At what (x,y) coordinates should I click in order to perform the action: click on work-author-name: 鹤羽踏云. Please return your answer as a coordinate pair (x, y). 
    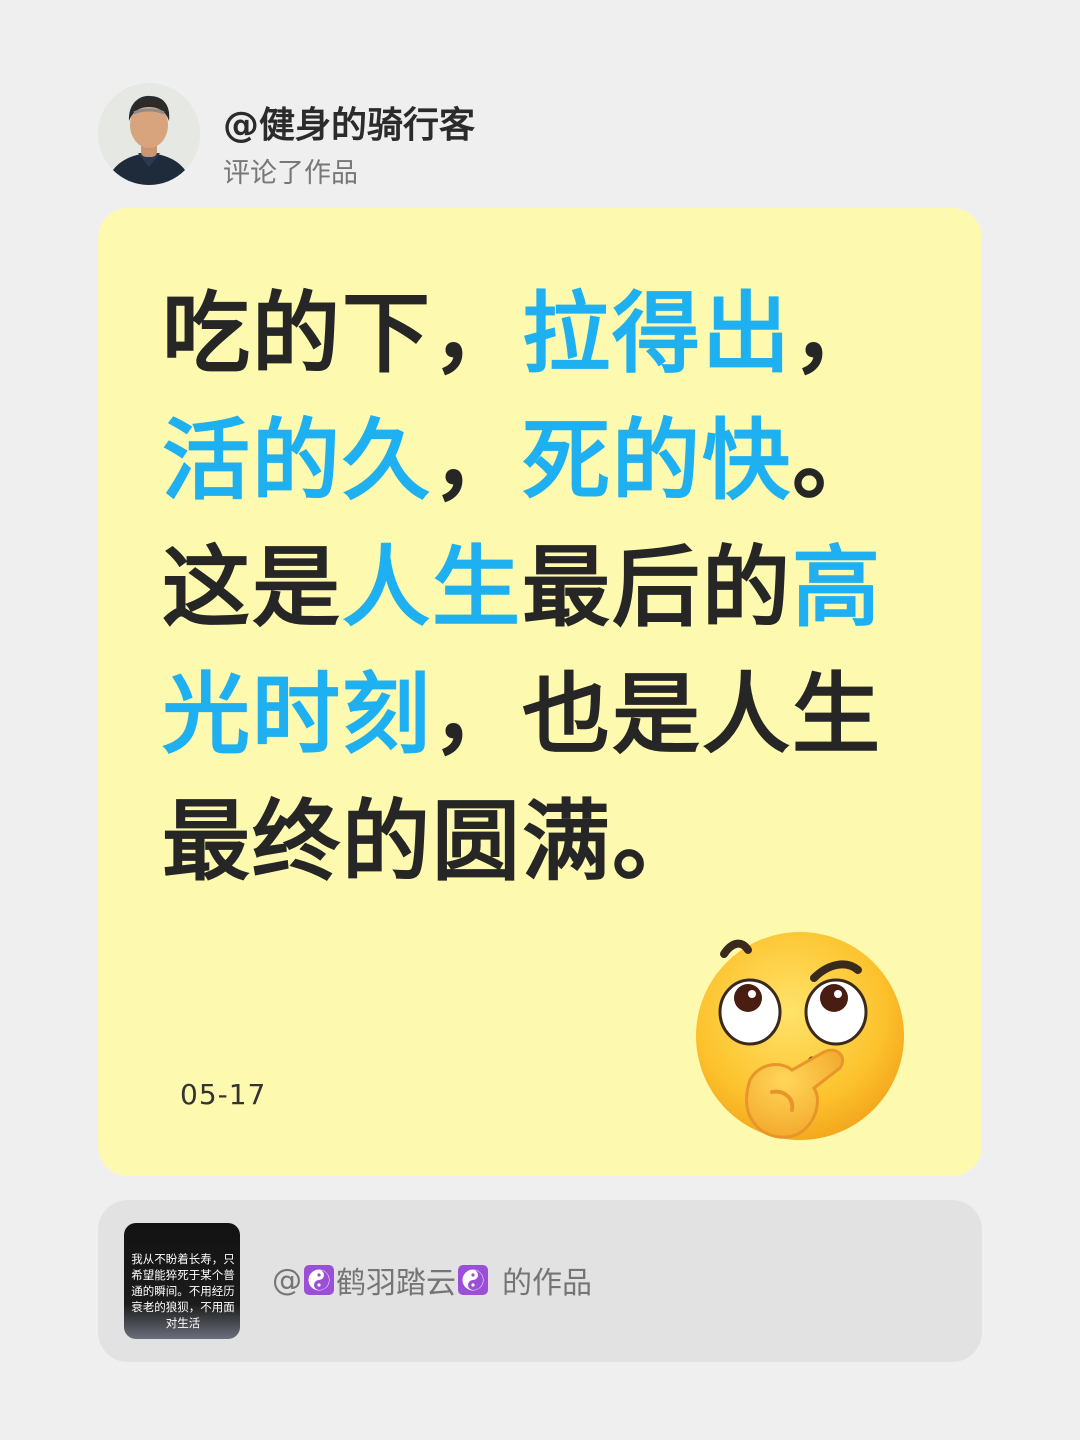
    Looking at the image, I should click on (396, 1283).